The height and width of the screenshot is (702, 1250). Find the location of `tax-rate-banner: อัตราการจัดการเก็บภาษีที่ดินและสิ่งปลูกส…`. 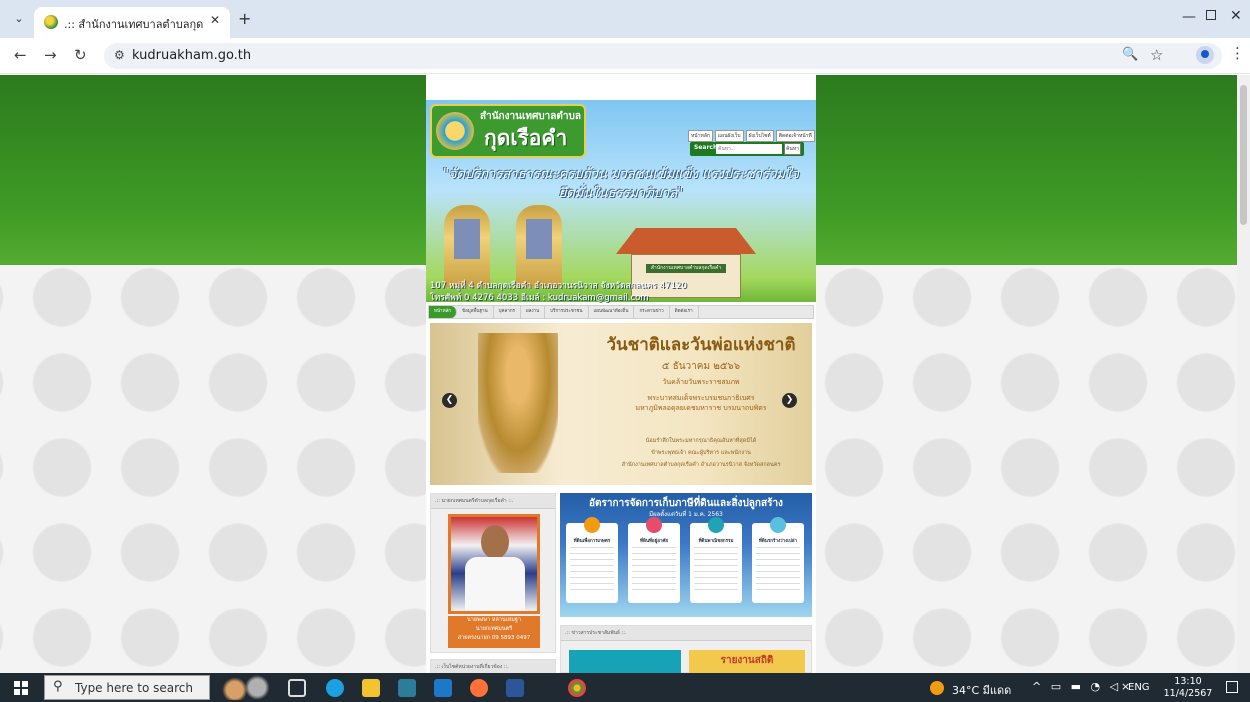

tax-rate-banner: อัตราการจัดการเก็บภาษีที่ดินและสิ่งปลูกส… is located at coordinates (686, 555).